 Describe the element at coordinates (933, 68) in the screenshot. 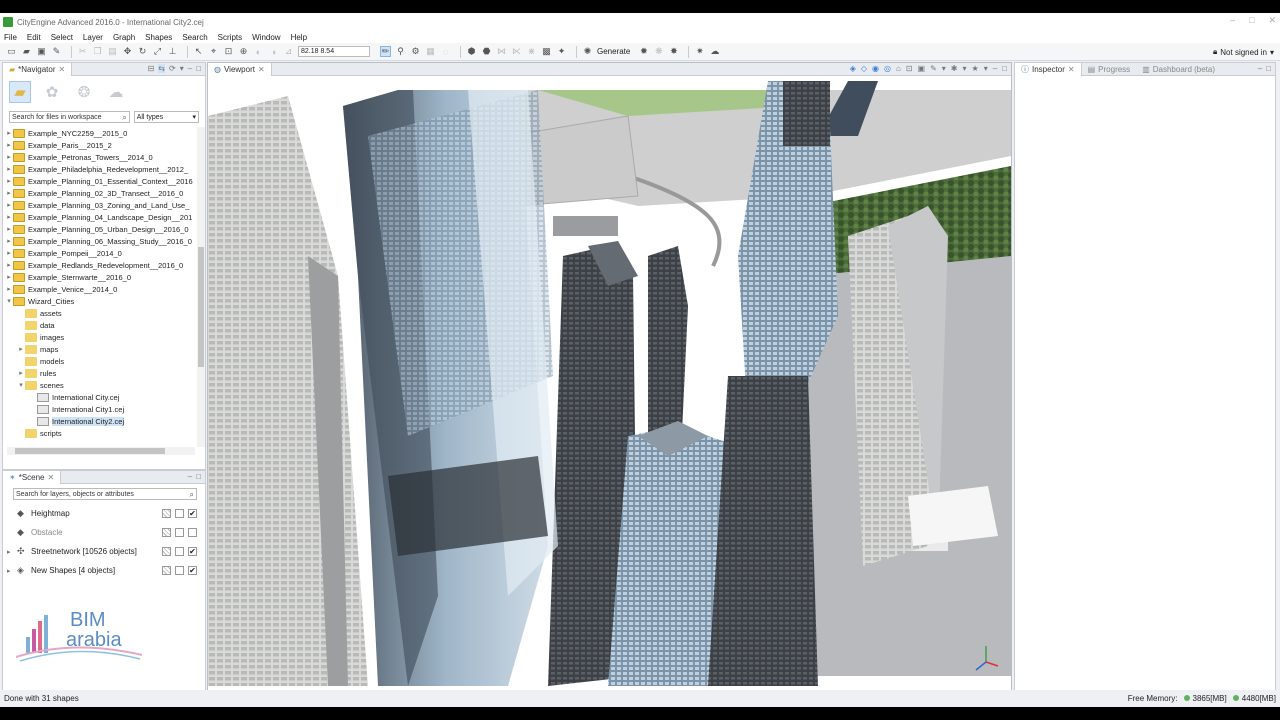

I see `paint-icon: ✎` at that location.